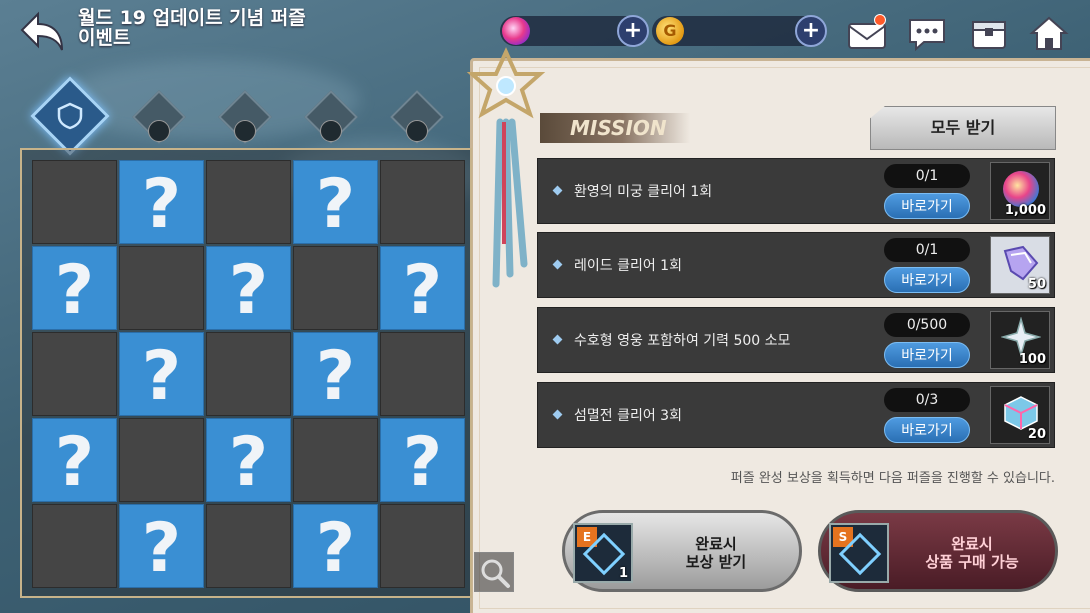  Describe the element at coordinates (104, 38) in the screenshot. I see `page-title-line-2: 이벤트` at that location.